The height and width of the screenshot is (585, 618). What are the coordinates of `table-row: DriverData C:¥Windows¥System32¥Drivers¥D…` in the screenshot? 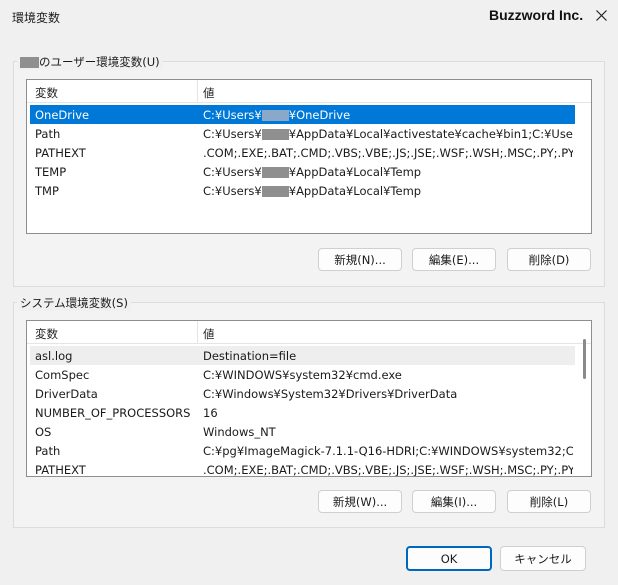 It's located at (302, 393).